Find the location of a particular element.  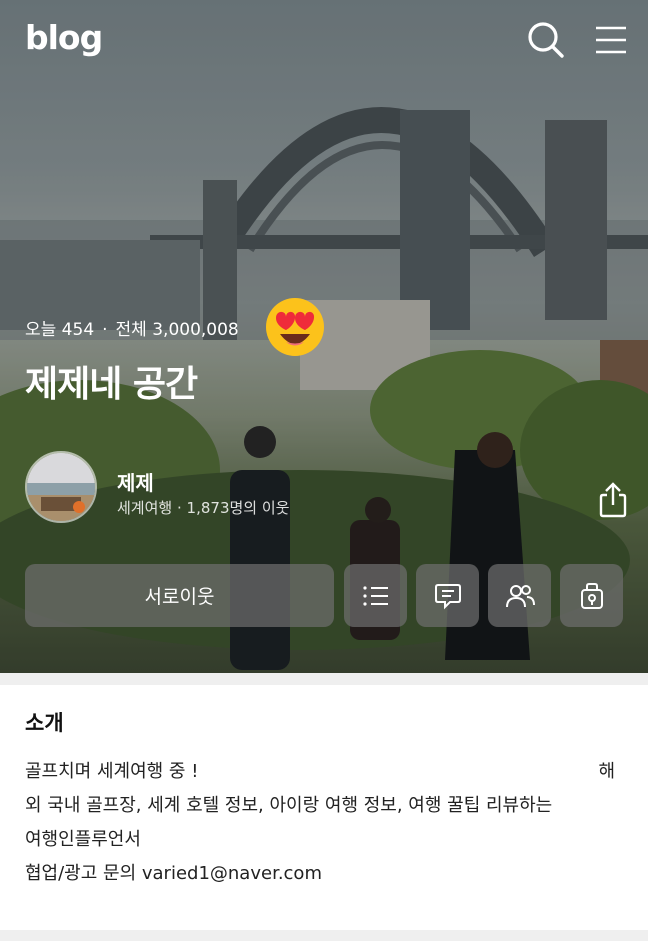

menu-icon is located at coordinates (613, 42).